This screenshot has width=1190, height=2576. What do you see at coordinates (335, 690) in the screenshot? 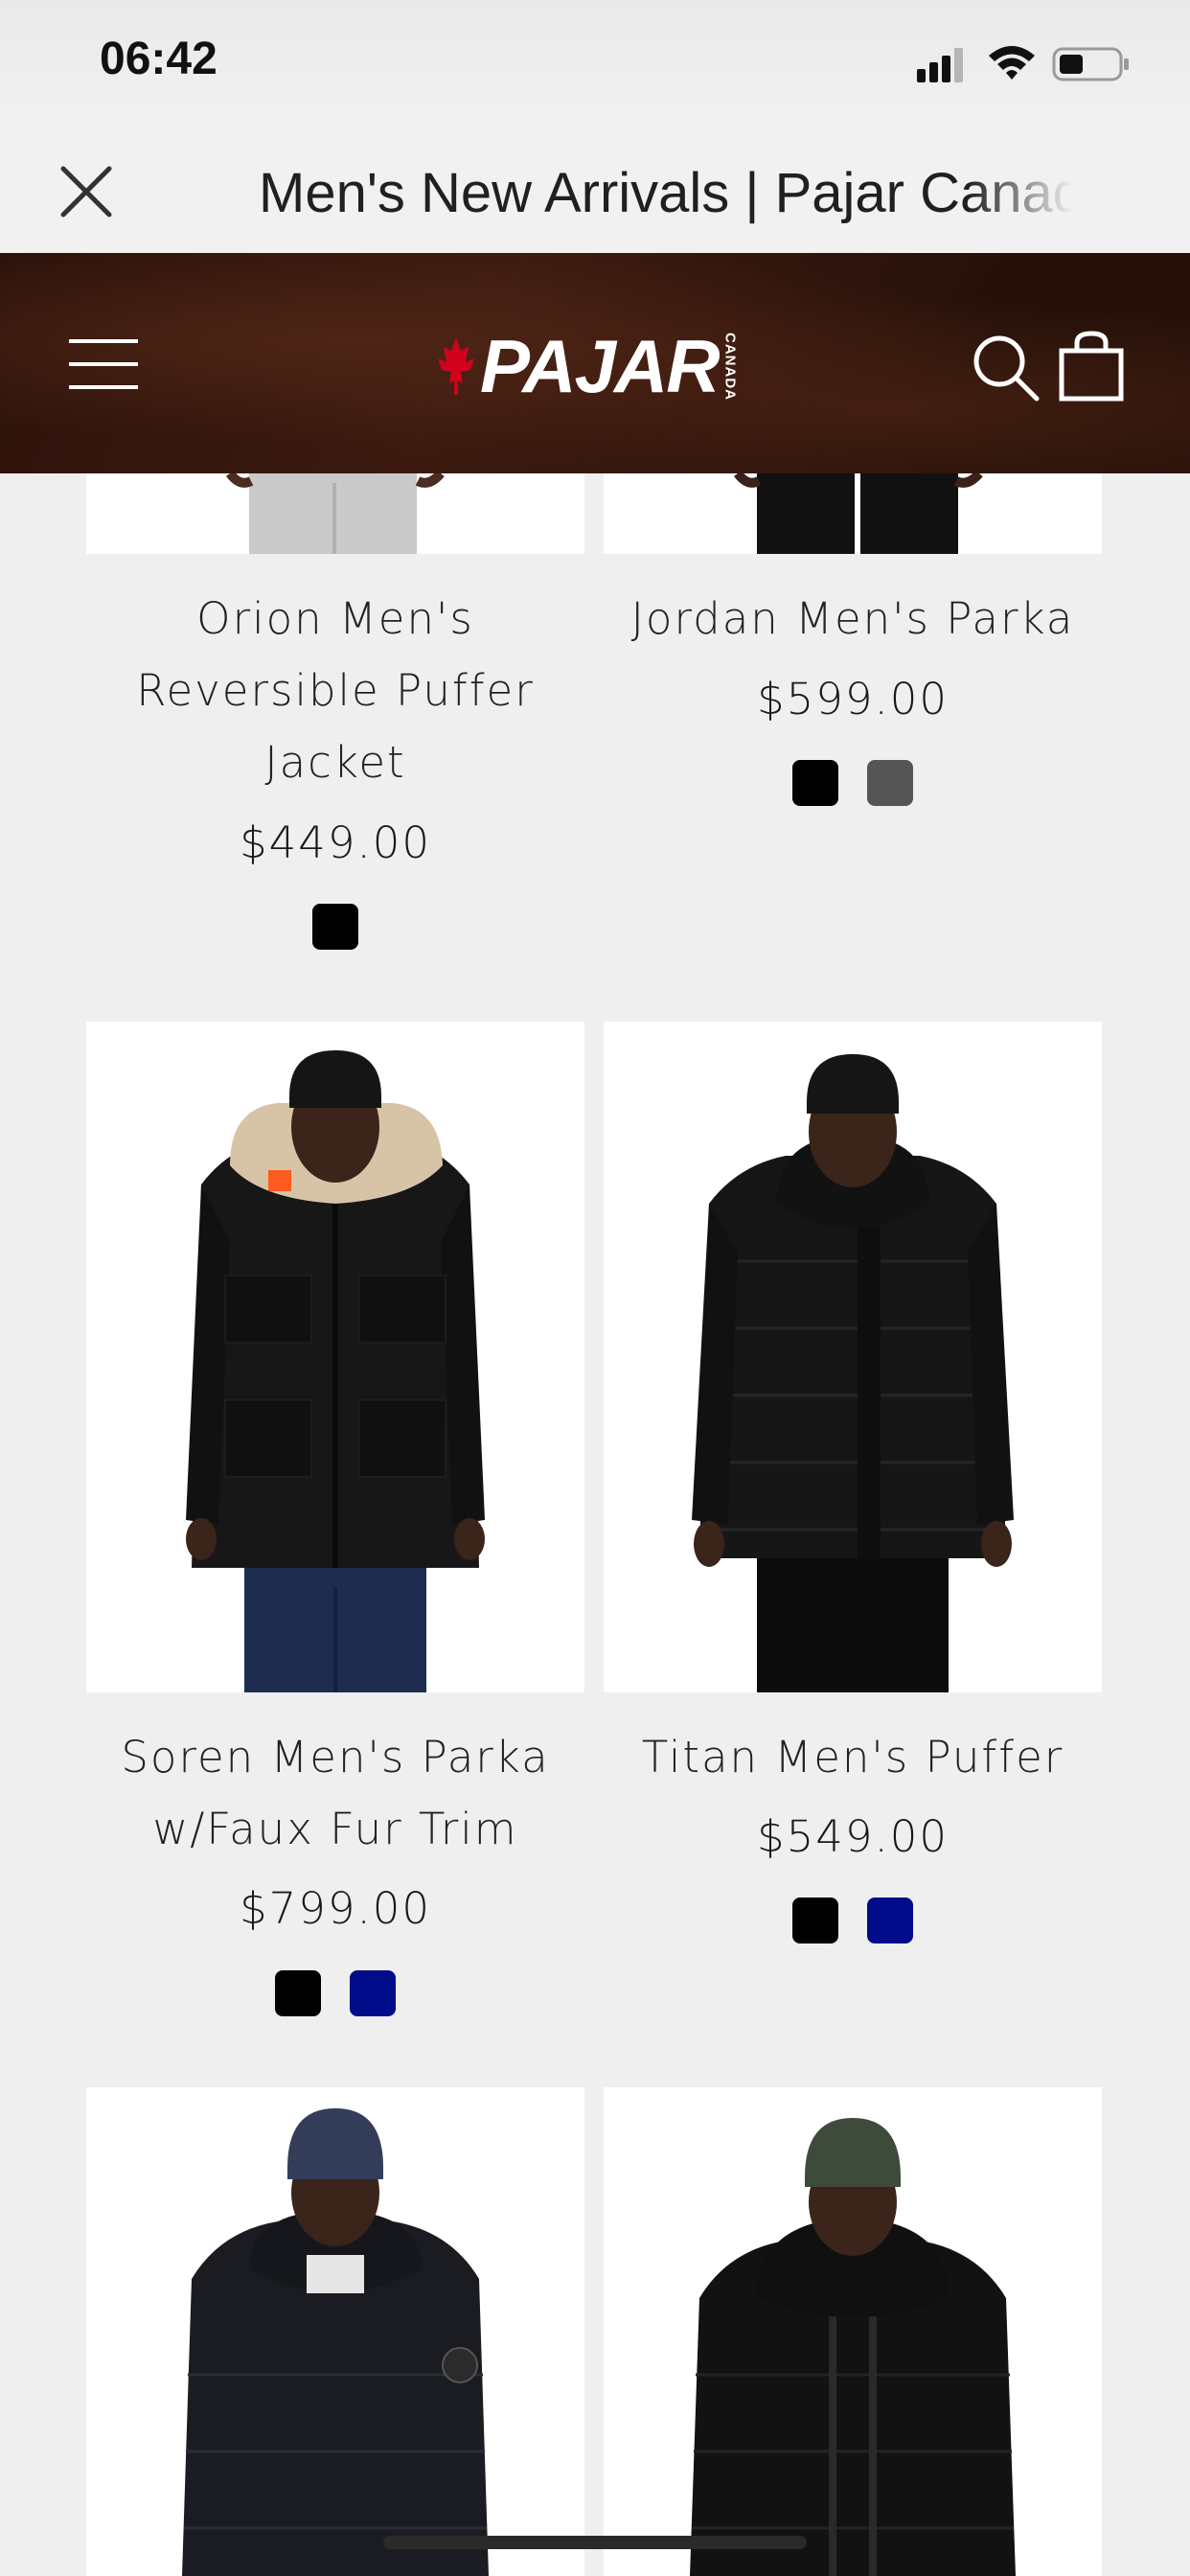
I see `product-title-orion: Orion Men's Reversible Puffer Jacket` at bounding box center [335, 690].